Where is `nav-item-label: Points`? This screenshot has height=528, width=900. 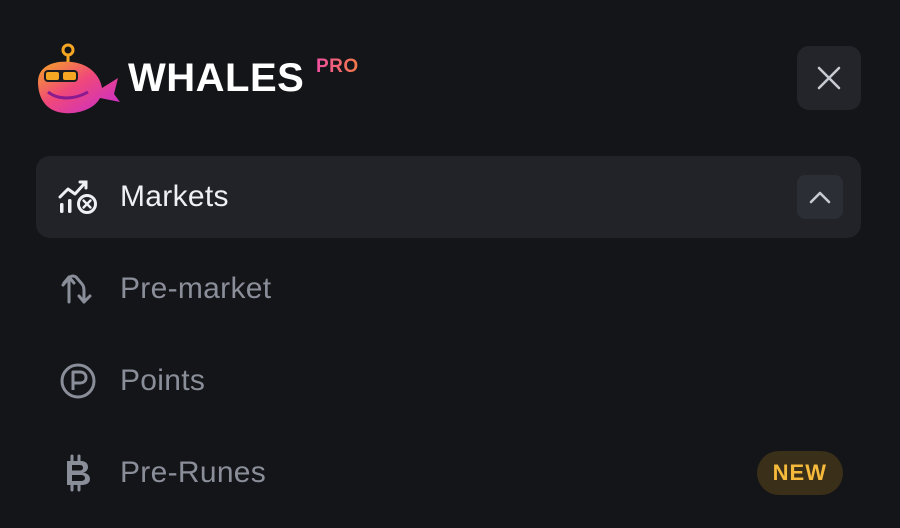 nav-item-label: Points is located at coordinates (163, 380).